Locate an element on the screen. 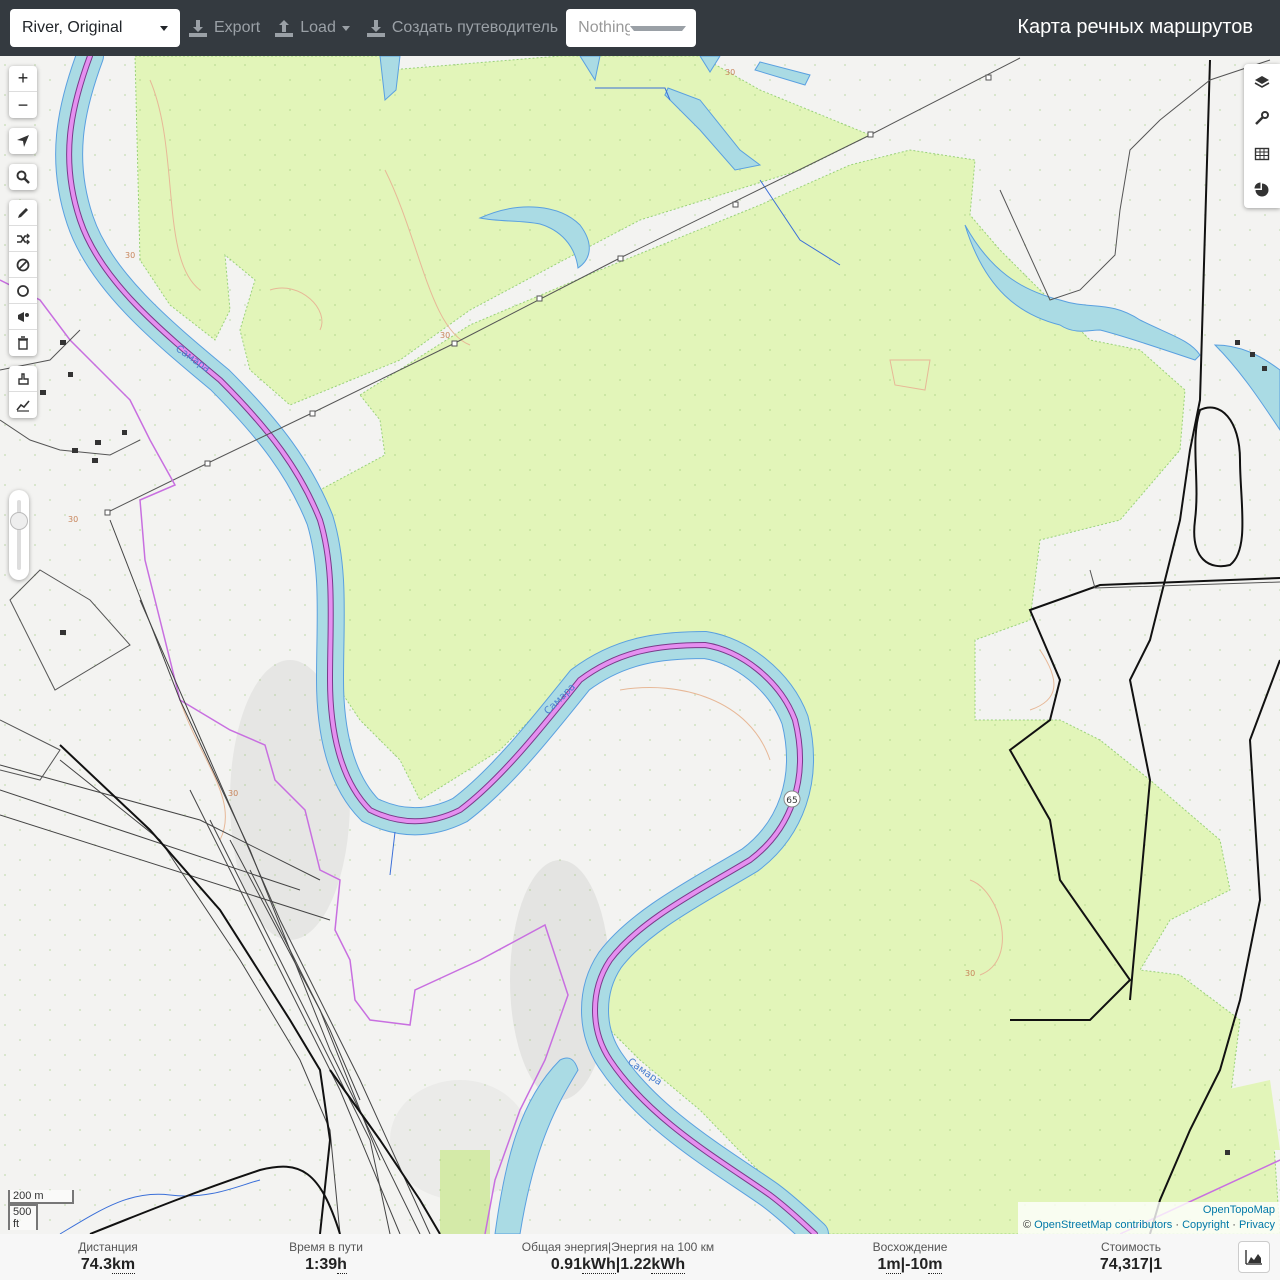 The width and height of the screenshot is (1280, 1280). stat-cost: Стоимость 74,317|1 is located at coordinates (1131, 1257).